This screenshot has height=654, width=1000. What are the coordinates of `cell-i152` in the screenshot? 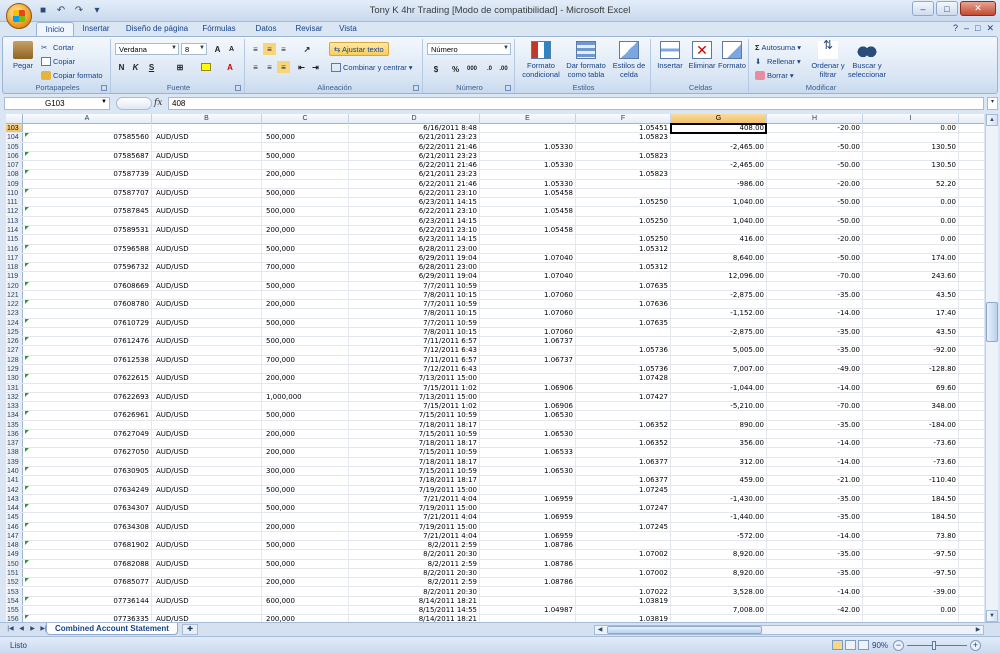 It's located at (911, 582).